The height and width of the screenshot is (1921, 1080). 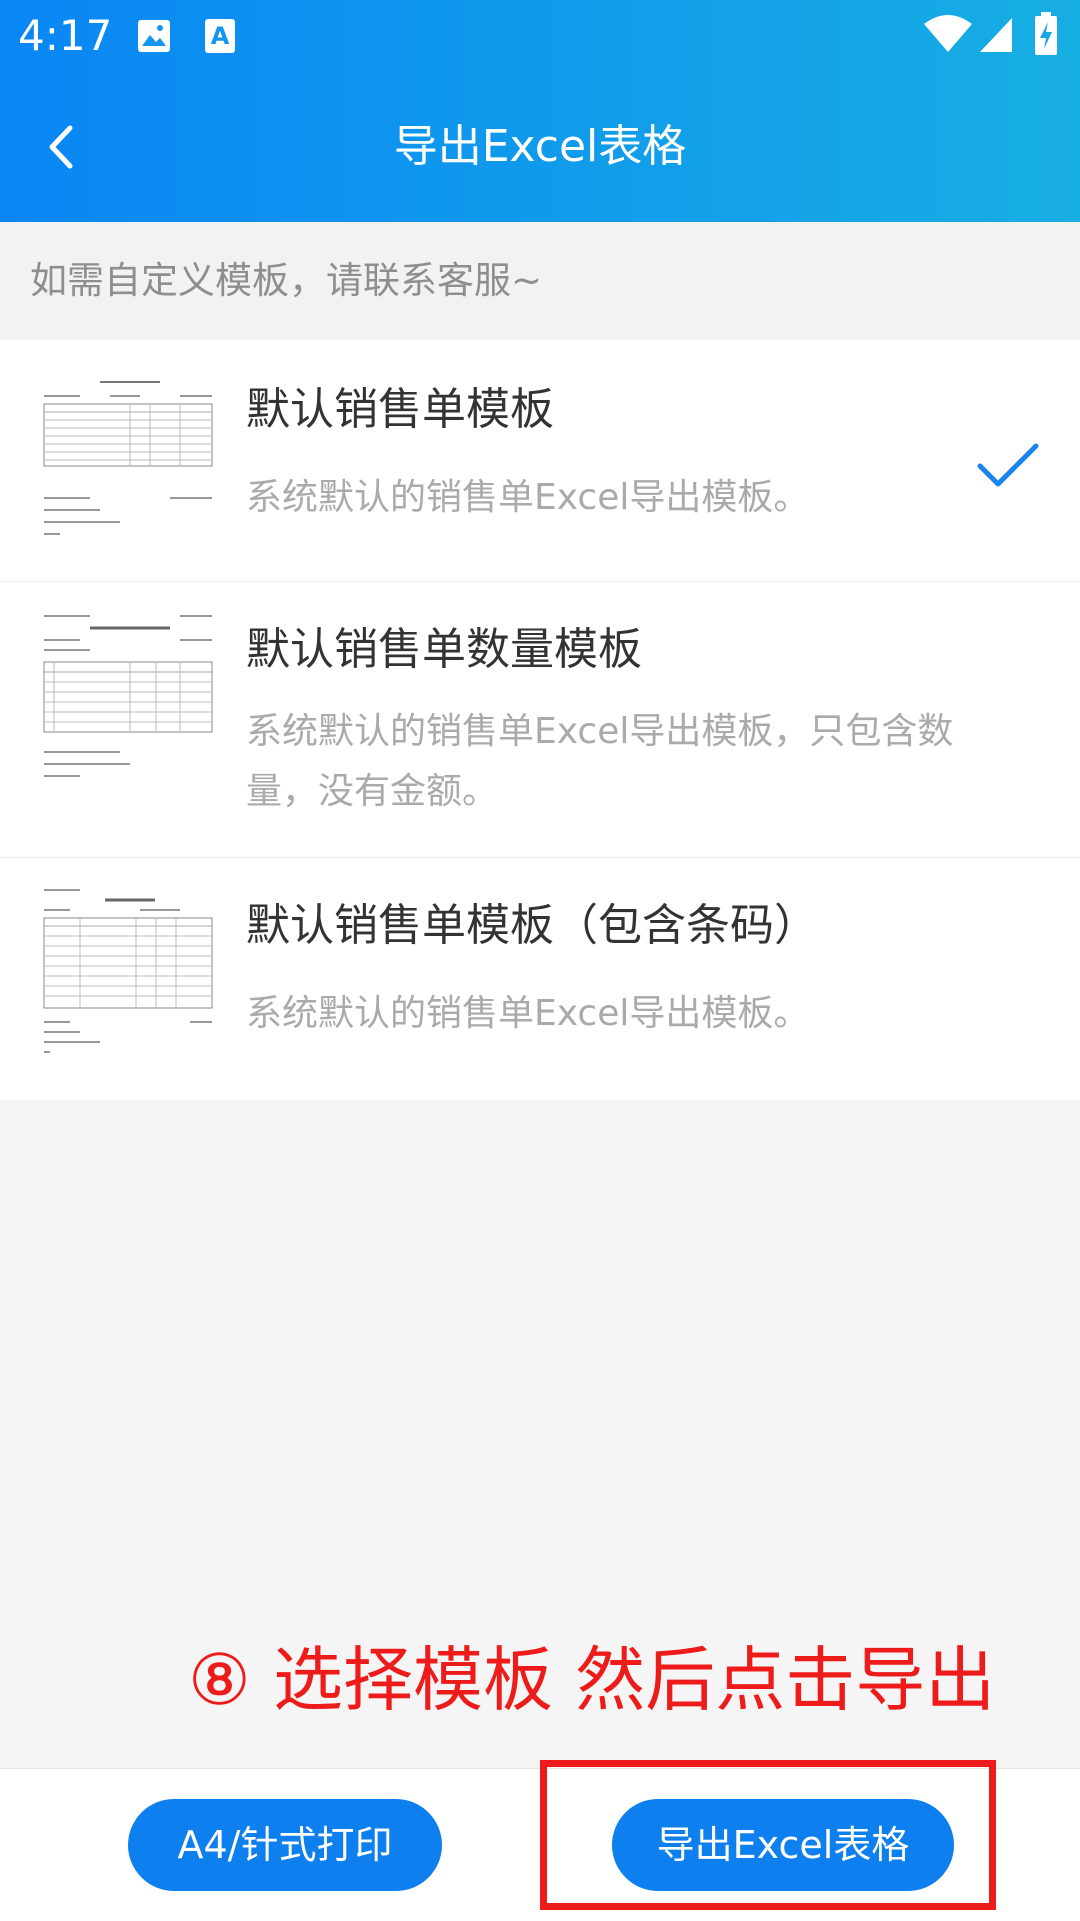 I want to click on status-time: 4:17, so click(x=65, y=35).